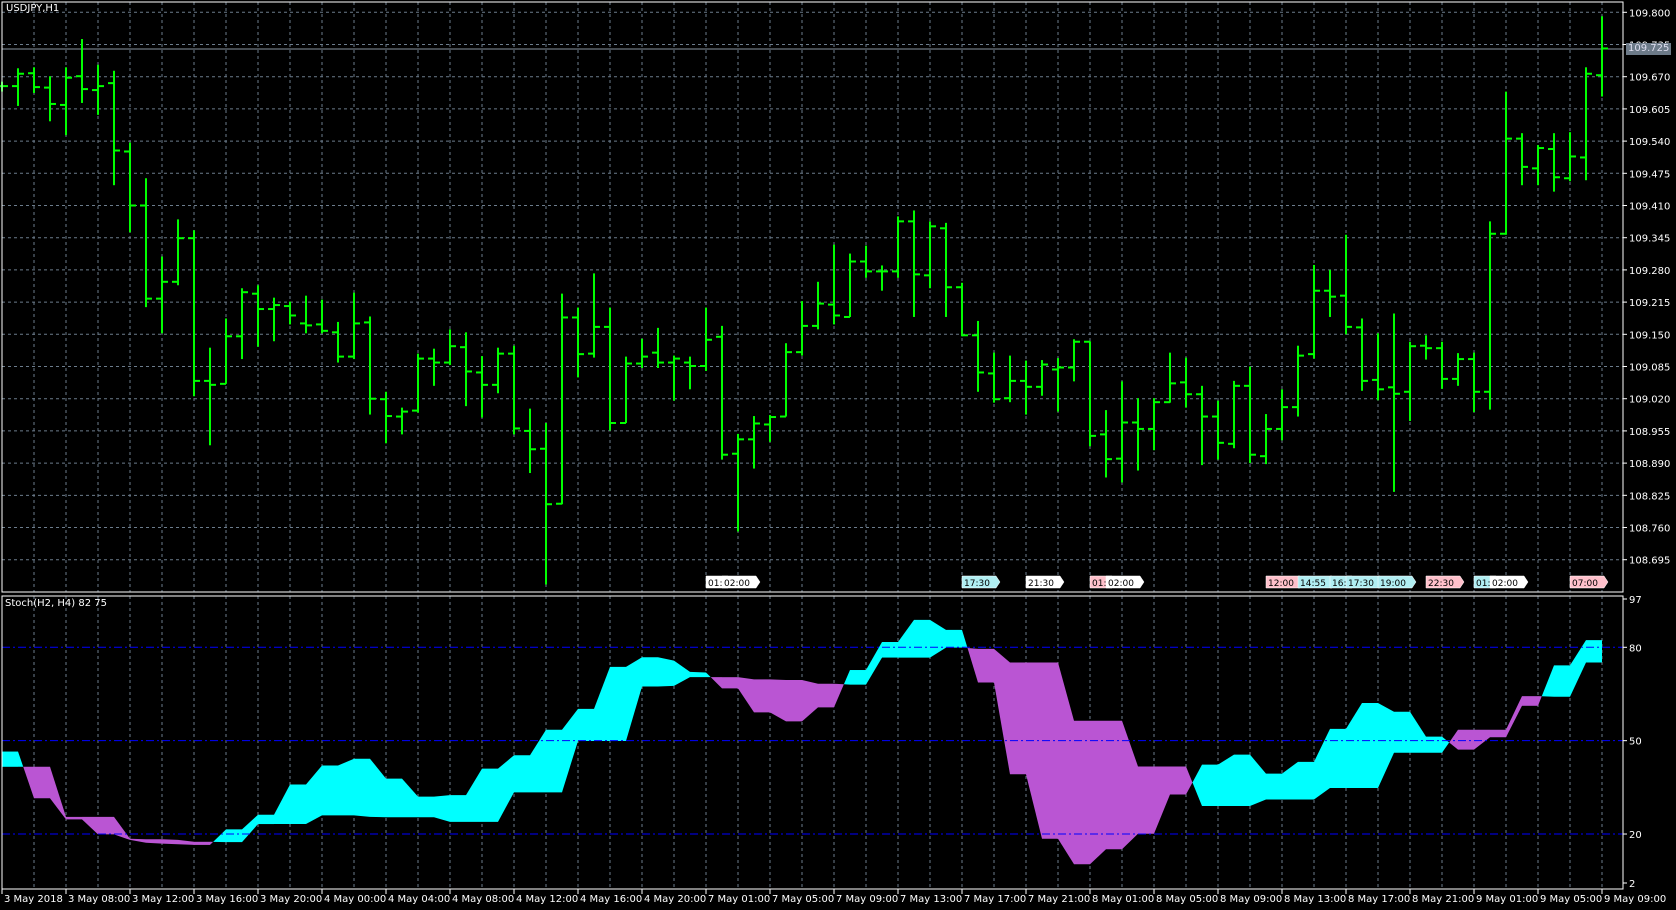 This screenshot has width=1676, height=910. What do you see at coordinates (1649, 207) in the screenshot?
I see `price-tick-label: 109.410` at bounding box center [1649, 207].